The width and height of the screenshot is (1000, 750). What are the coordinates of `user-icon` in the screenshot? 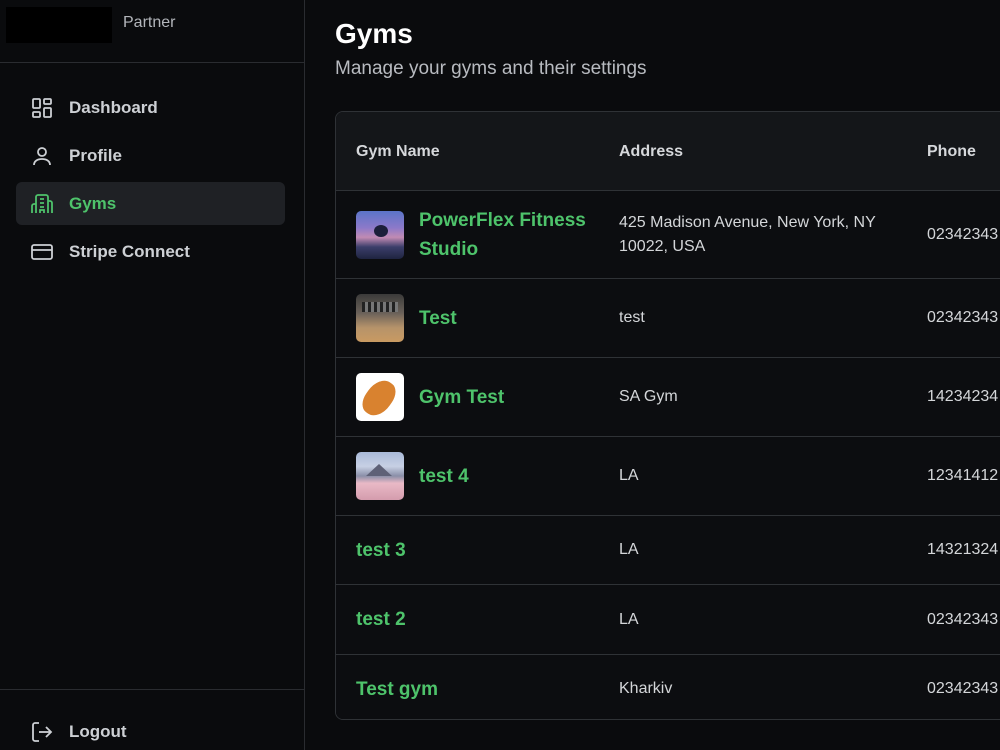 It's located at (42, 156).